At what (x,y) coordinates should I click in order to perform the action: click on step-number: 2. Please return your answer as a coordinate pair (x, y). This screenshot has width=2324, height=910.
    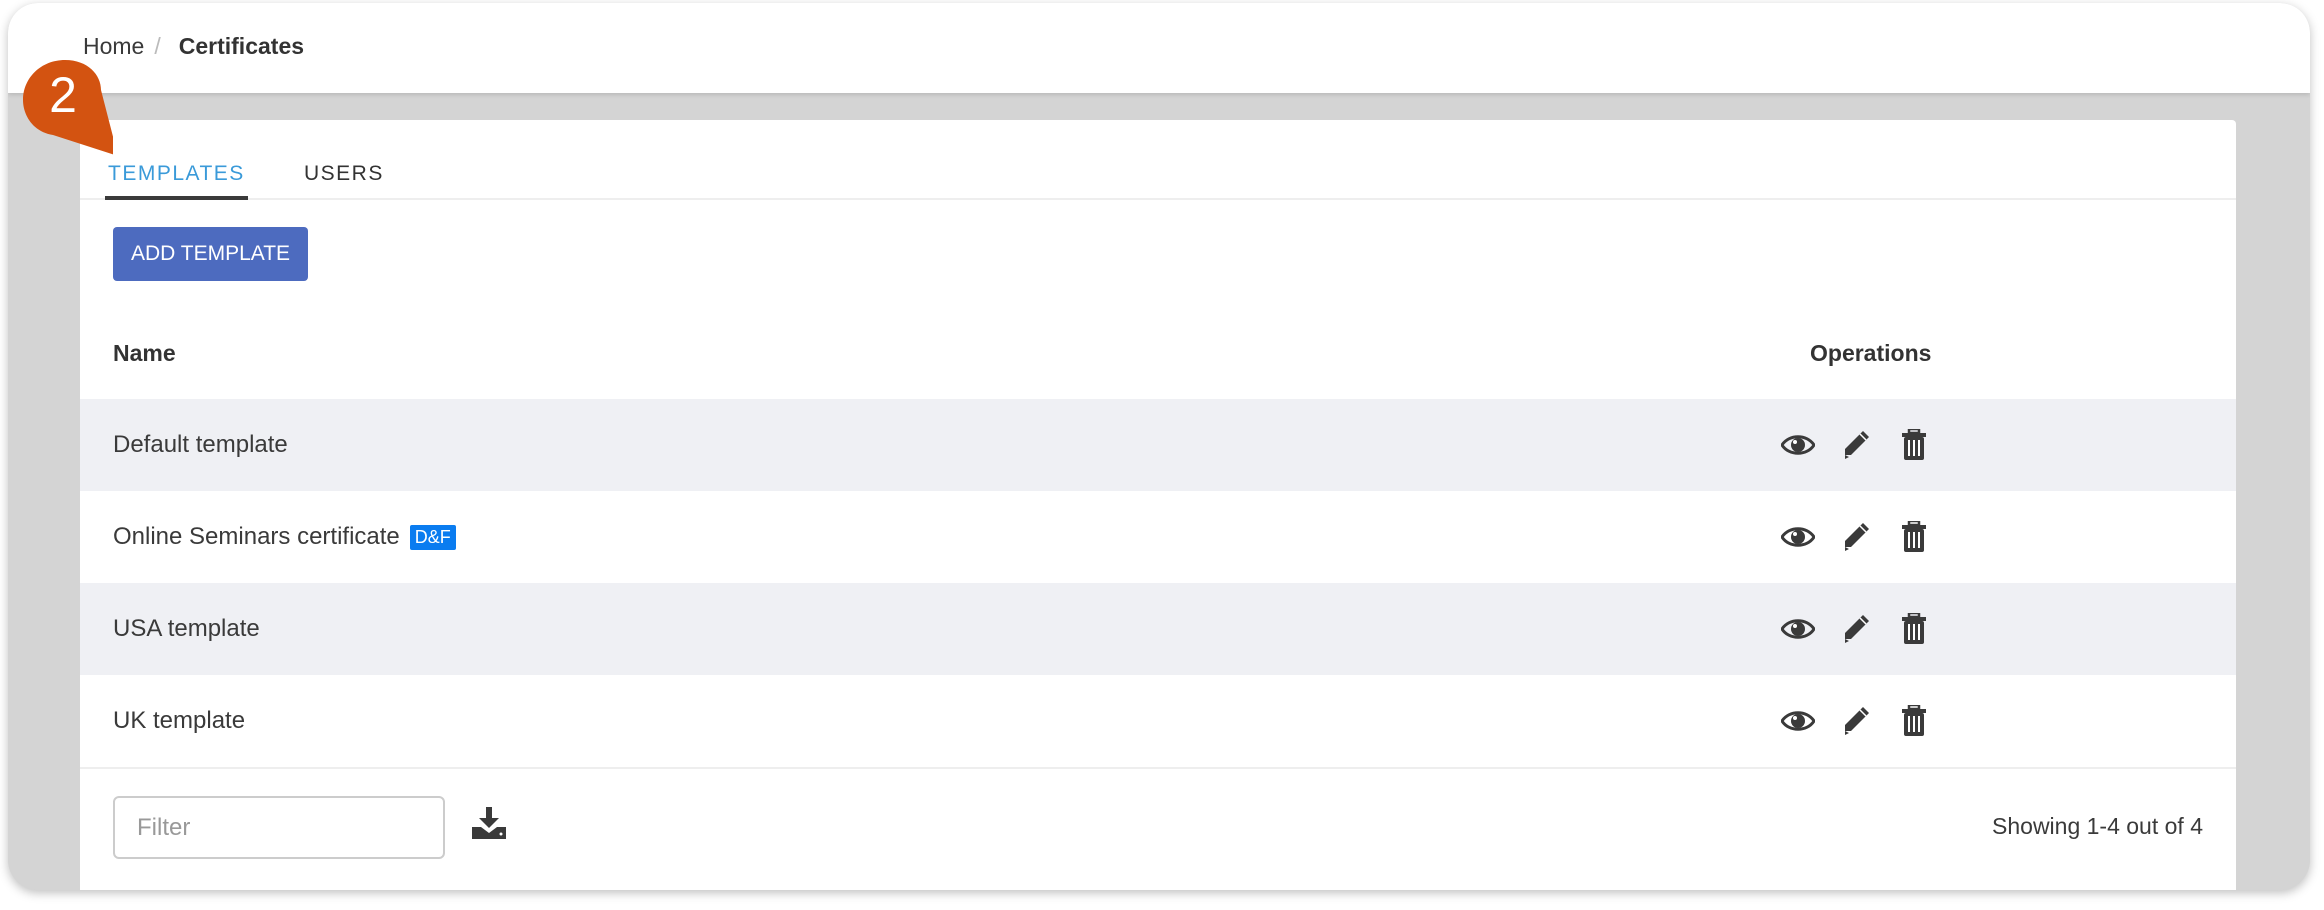
    Looking at the image, I should click on (63, 95).